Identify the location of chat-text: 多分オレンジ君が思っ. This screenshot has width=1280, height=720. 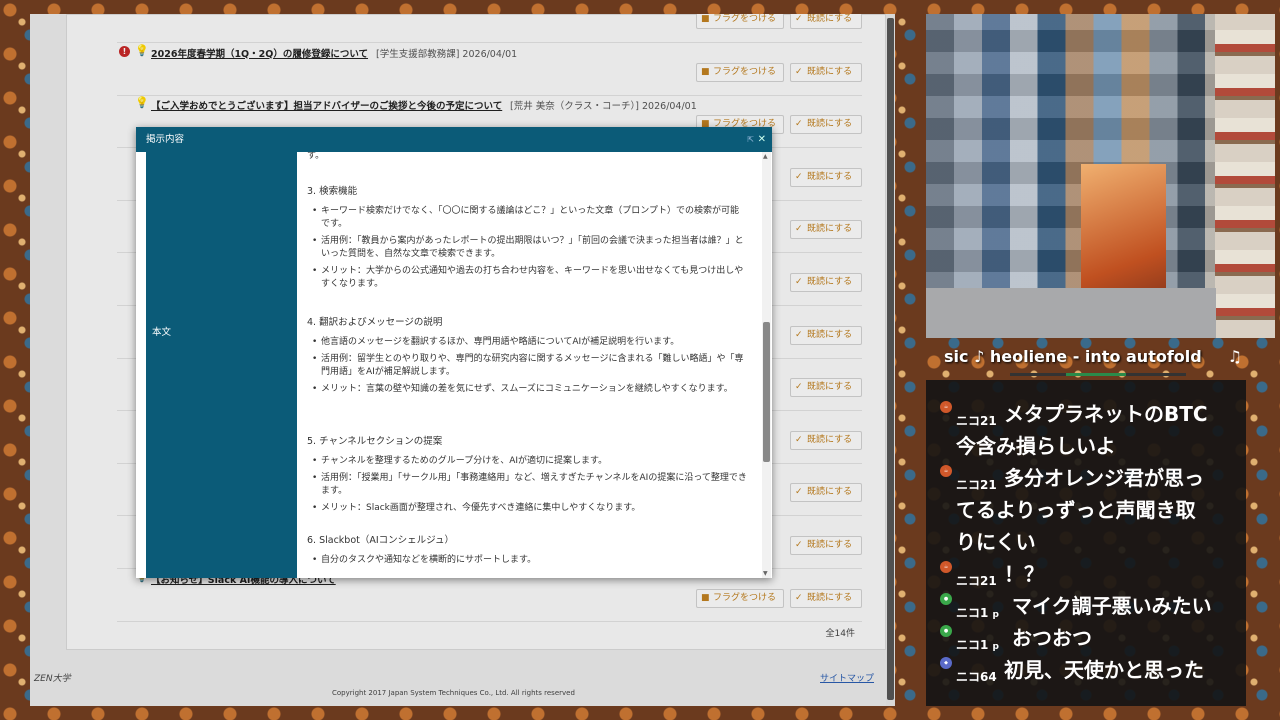
(1104, 478).